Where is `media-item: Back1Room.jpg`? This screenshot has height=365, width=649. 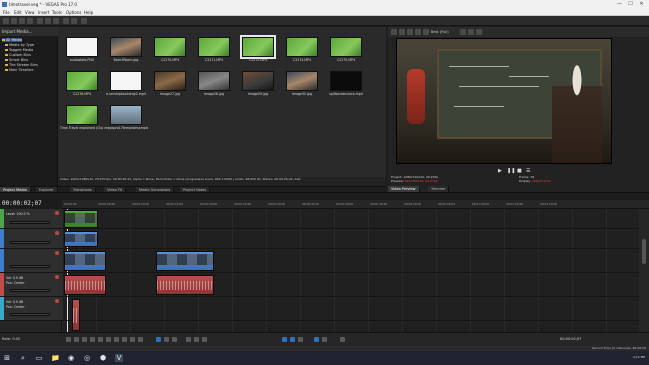
media-item: Back1Room.jpg is located at coordinates (126, 49).